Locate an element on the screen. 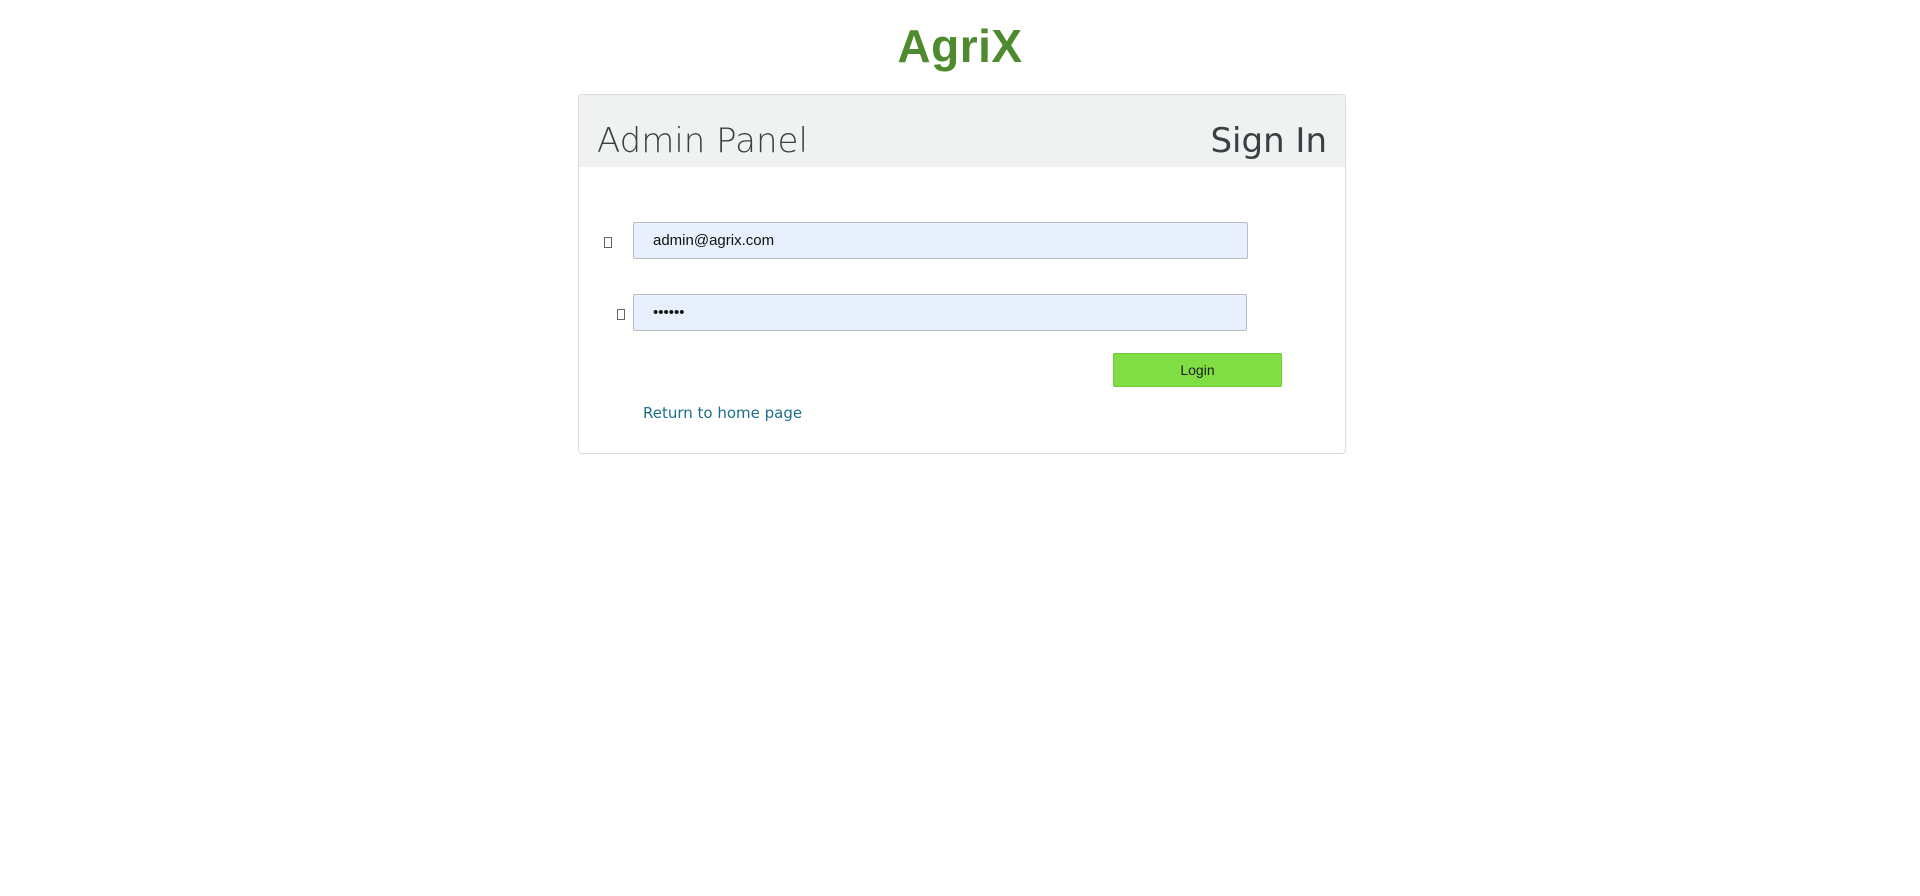 This screenshot has height=896, width=1920. lock-icon is located at coordinates (621, 314).